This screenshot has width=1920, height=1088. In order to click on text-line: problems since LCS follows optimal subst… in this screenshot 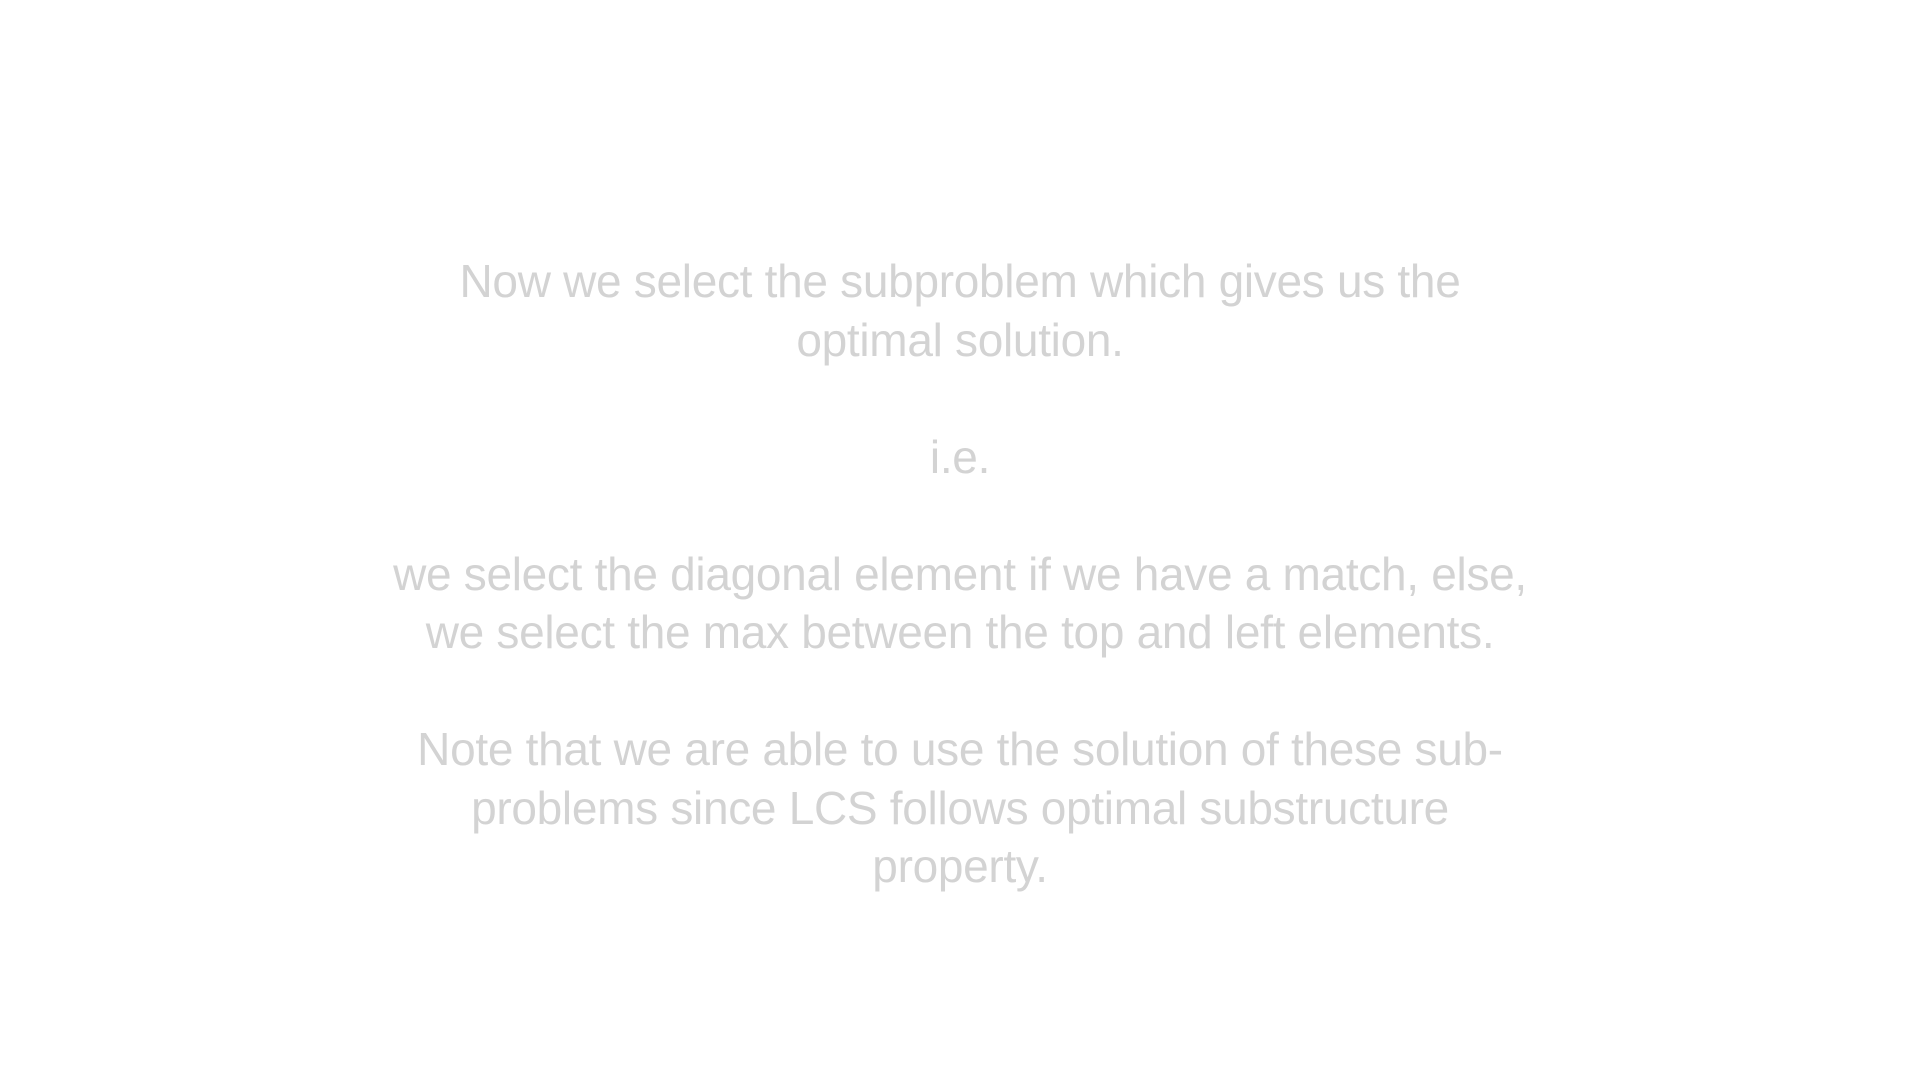, I will do `click(960, 807)`.